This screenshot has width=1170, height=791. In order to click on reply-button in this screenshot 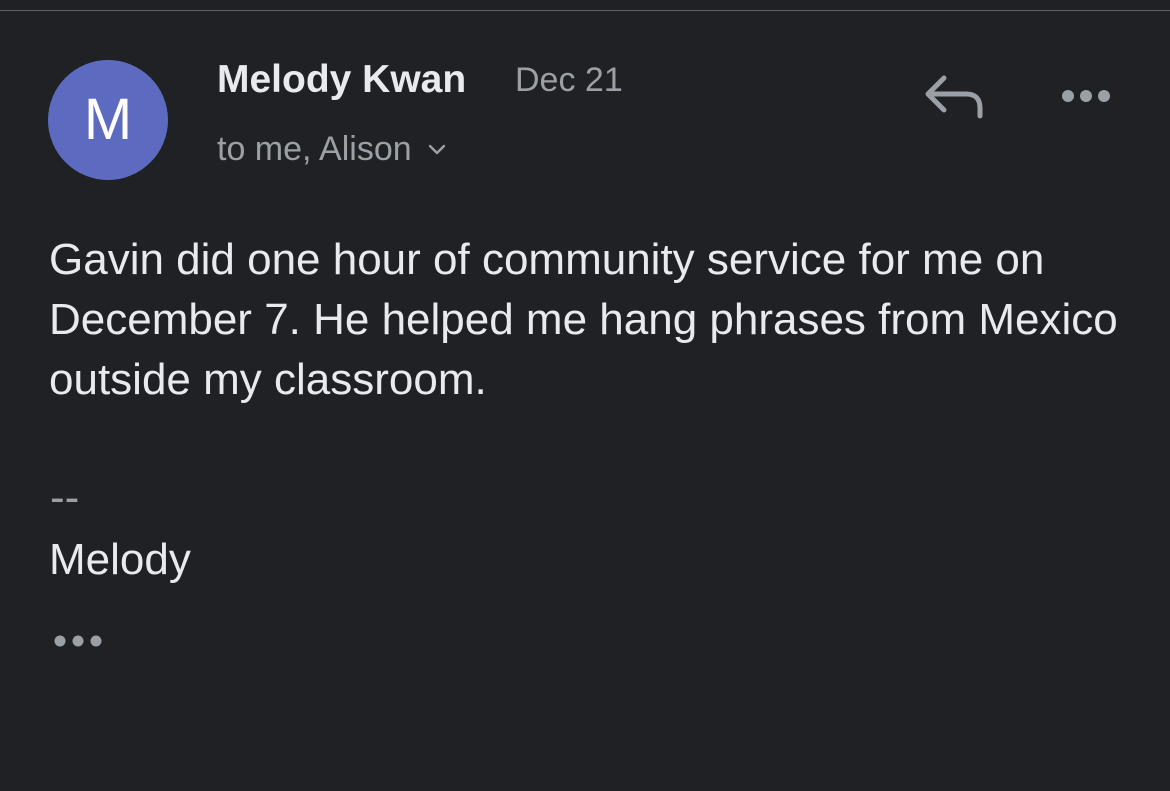, I will do `click(954, 96)`.